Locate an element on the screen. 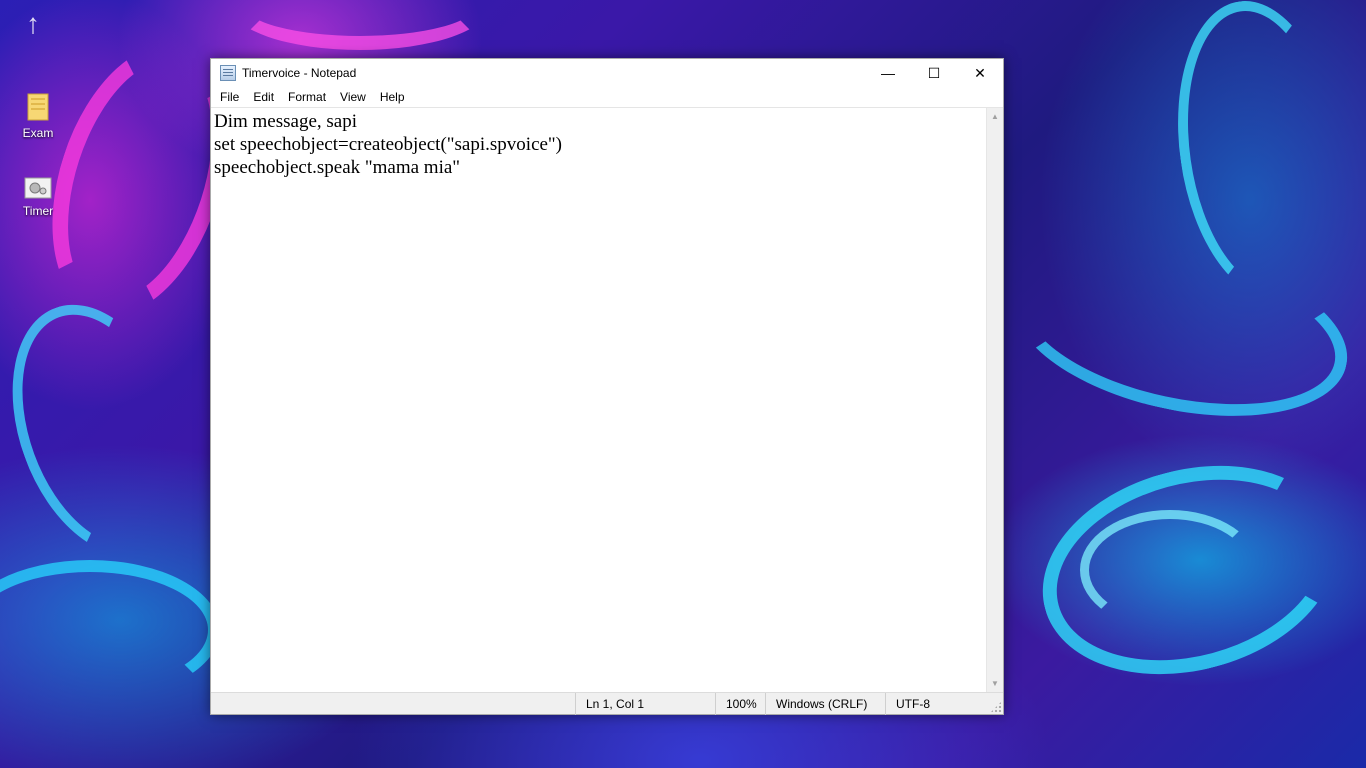 This screenshot has width=1366, height=768. menu-file: File is located at coordinates (229, 97).